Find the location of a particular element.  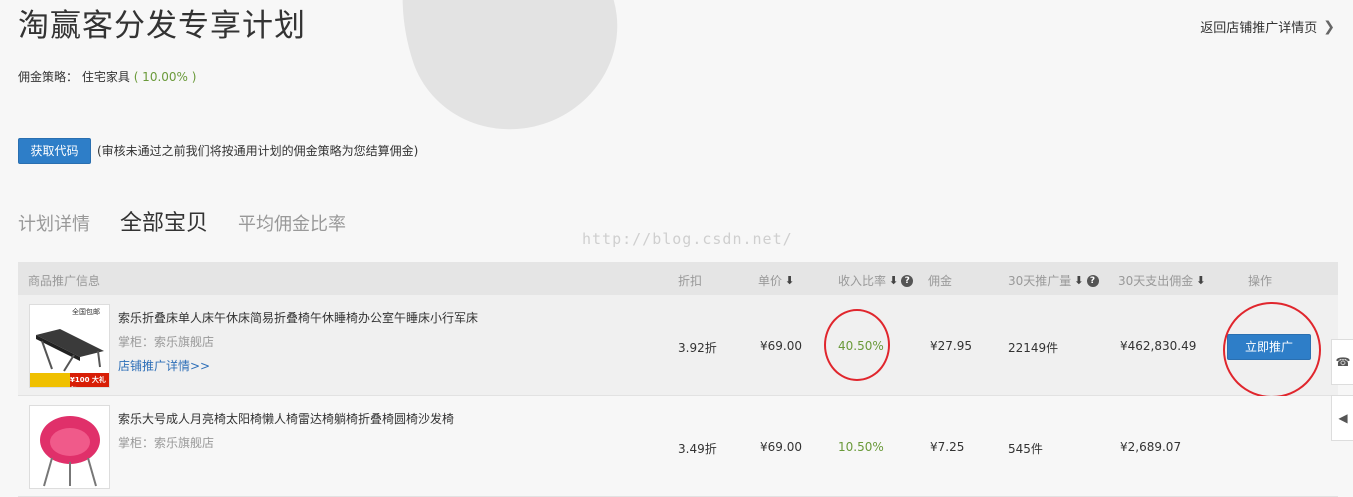

commission-value: ¥7.25 is located at coordinates (947, 447).